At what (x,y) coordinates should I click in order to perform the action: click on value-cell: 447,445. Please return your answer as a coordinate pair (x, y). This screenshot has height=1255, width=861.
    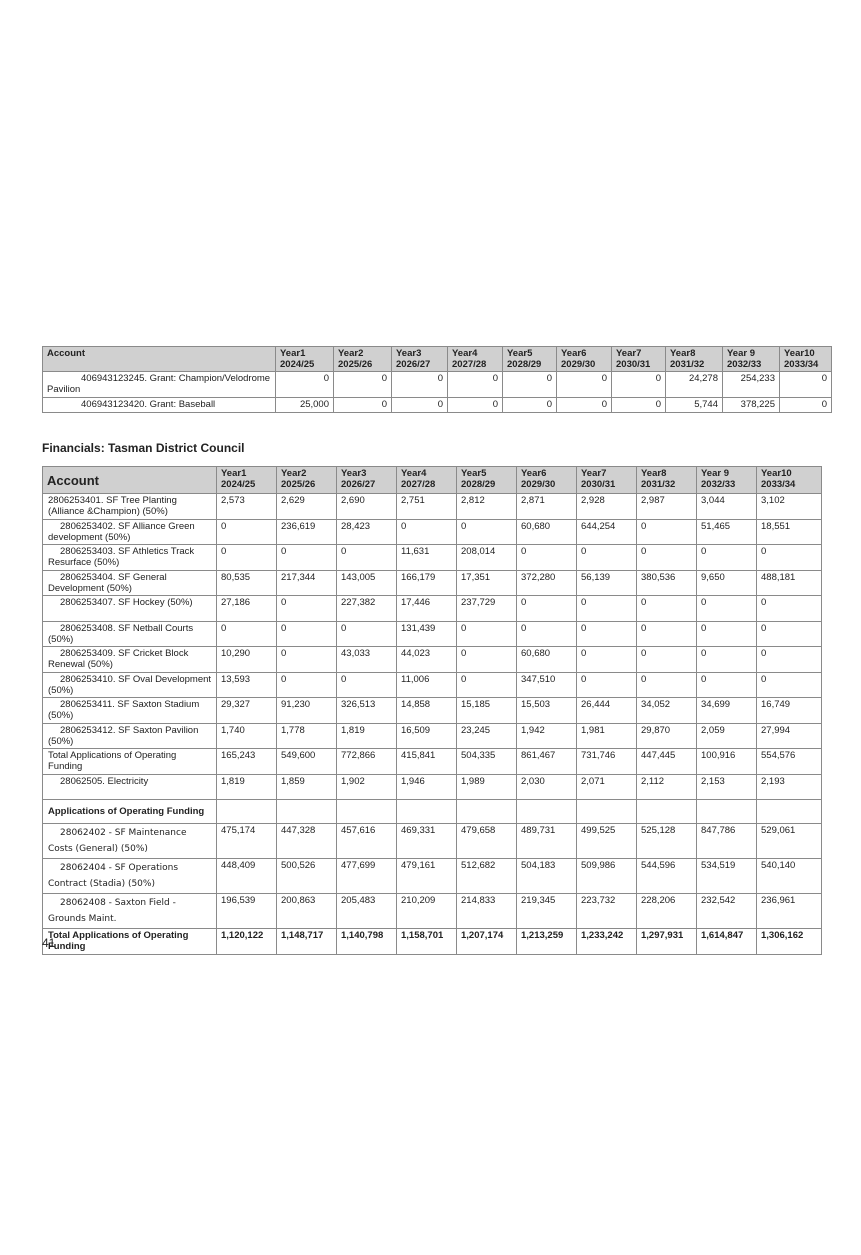
    Looking at the image, I should click on (666, 761).